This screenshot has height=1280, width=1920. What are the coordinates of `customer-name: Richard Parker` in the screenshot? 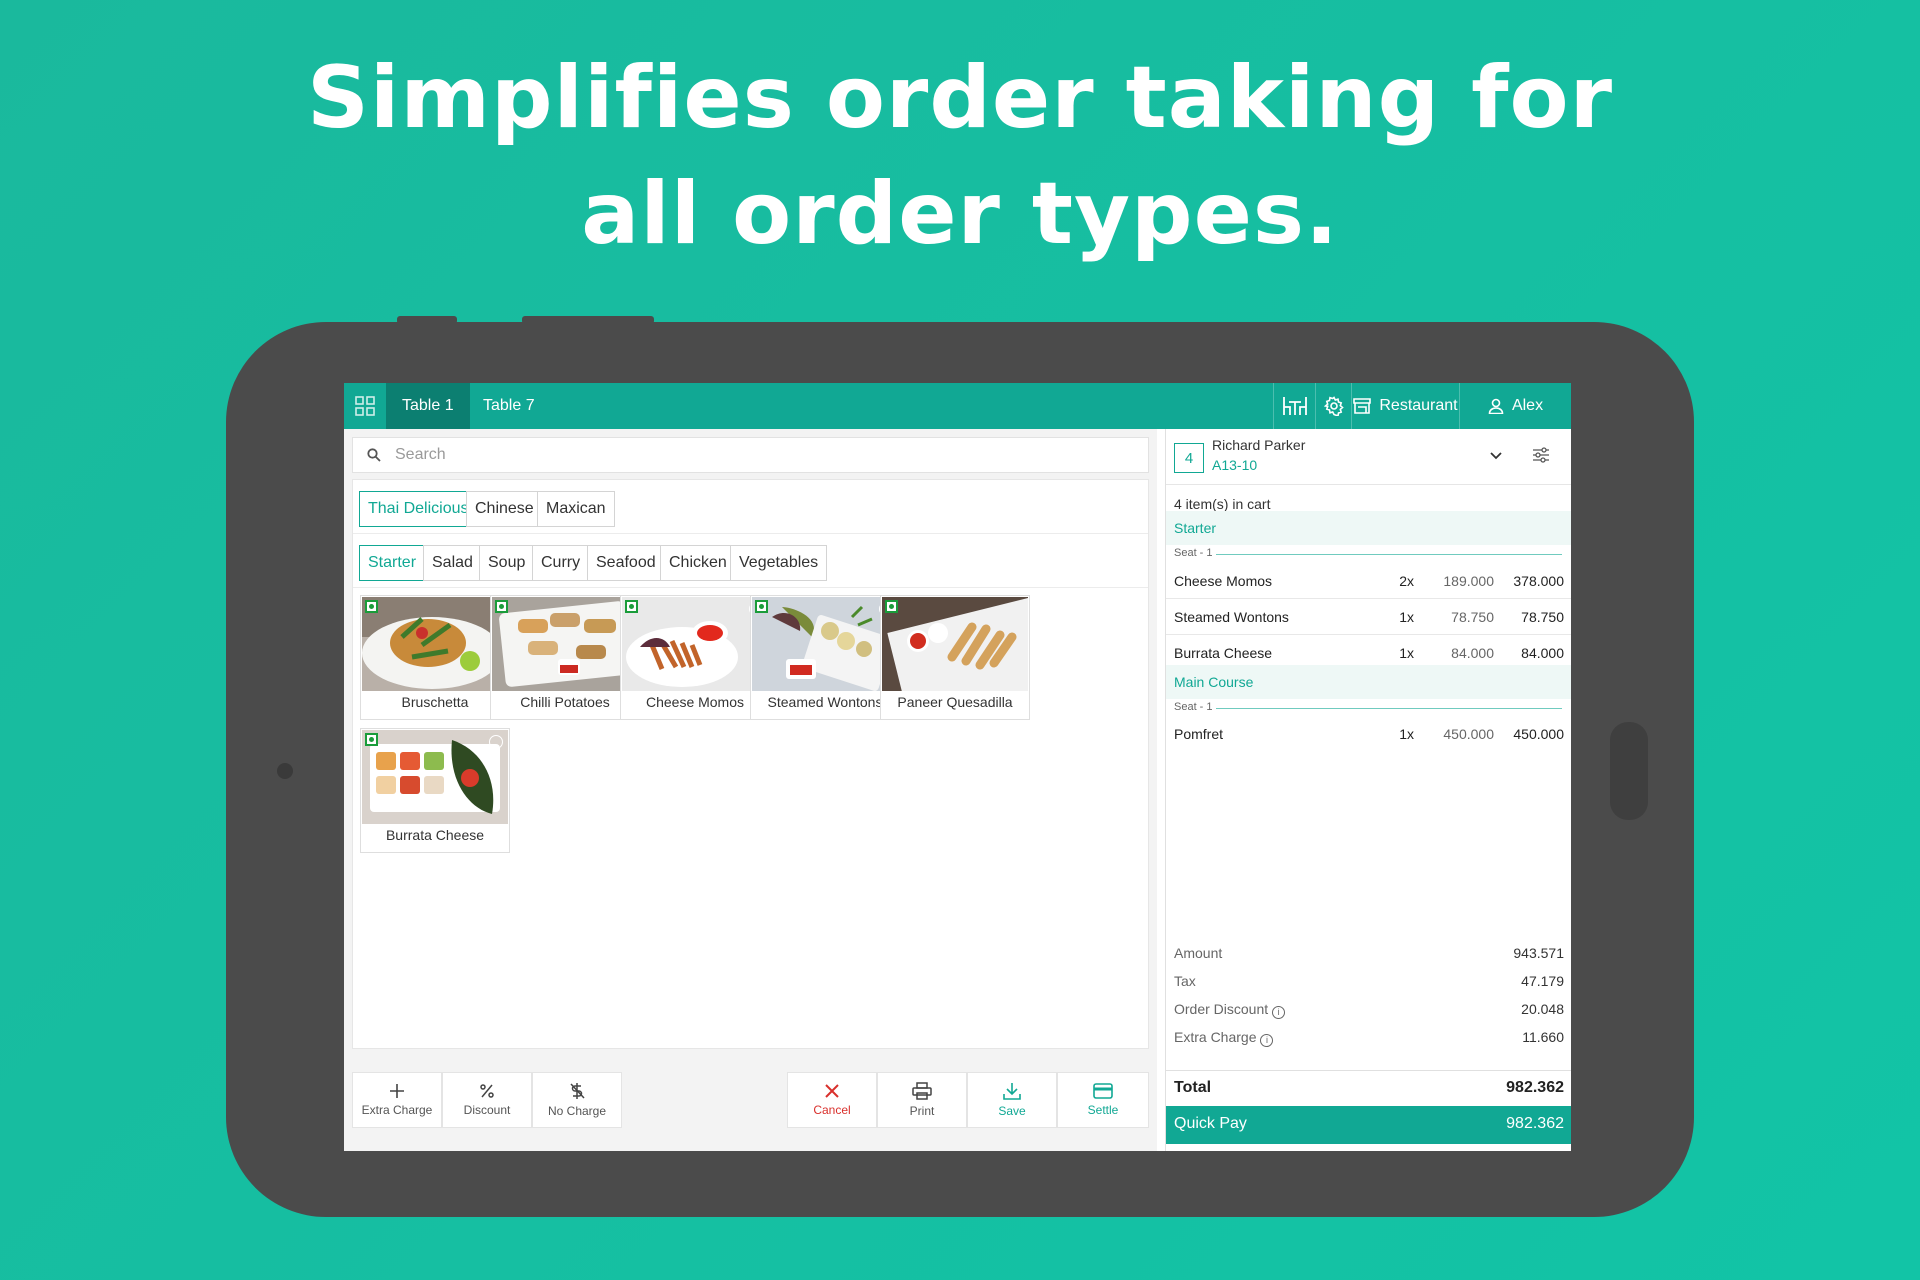 It's located at (1259, 445).